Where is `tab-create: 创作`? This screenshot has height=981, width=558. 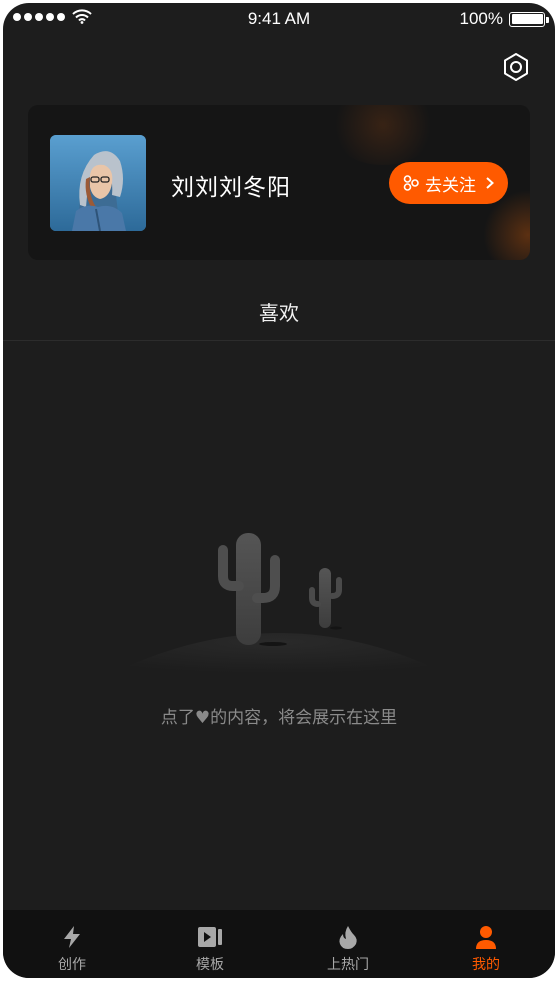 tab-create: 创作 is located at coordinates (72, 944).